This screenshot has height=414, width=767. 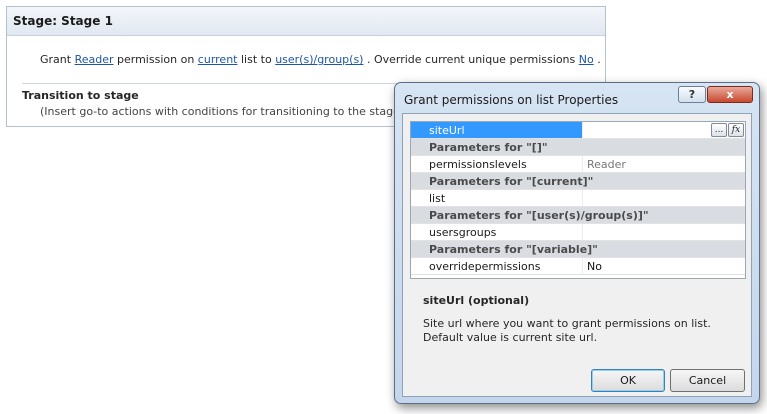 I want to click on current-list-link: current, so click(x=218, y=59).